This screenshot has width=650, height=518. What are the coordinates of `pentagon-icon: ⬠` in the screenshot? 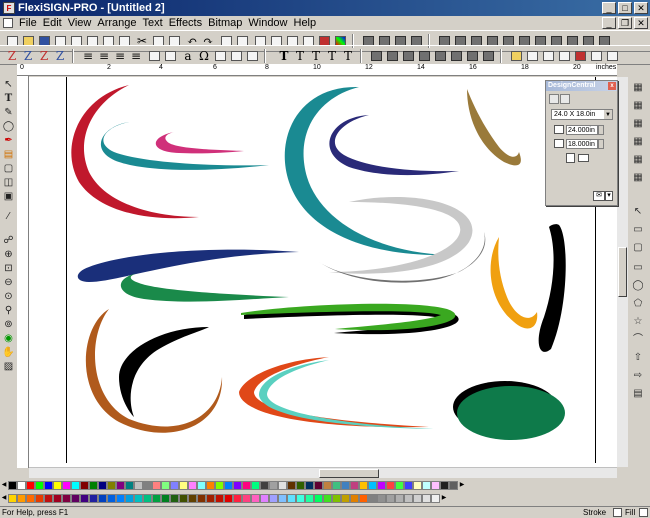 It's located at (638, 304).